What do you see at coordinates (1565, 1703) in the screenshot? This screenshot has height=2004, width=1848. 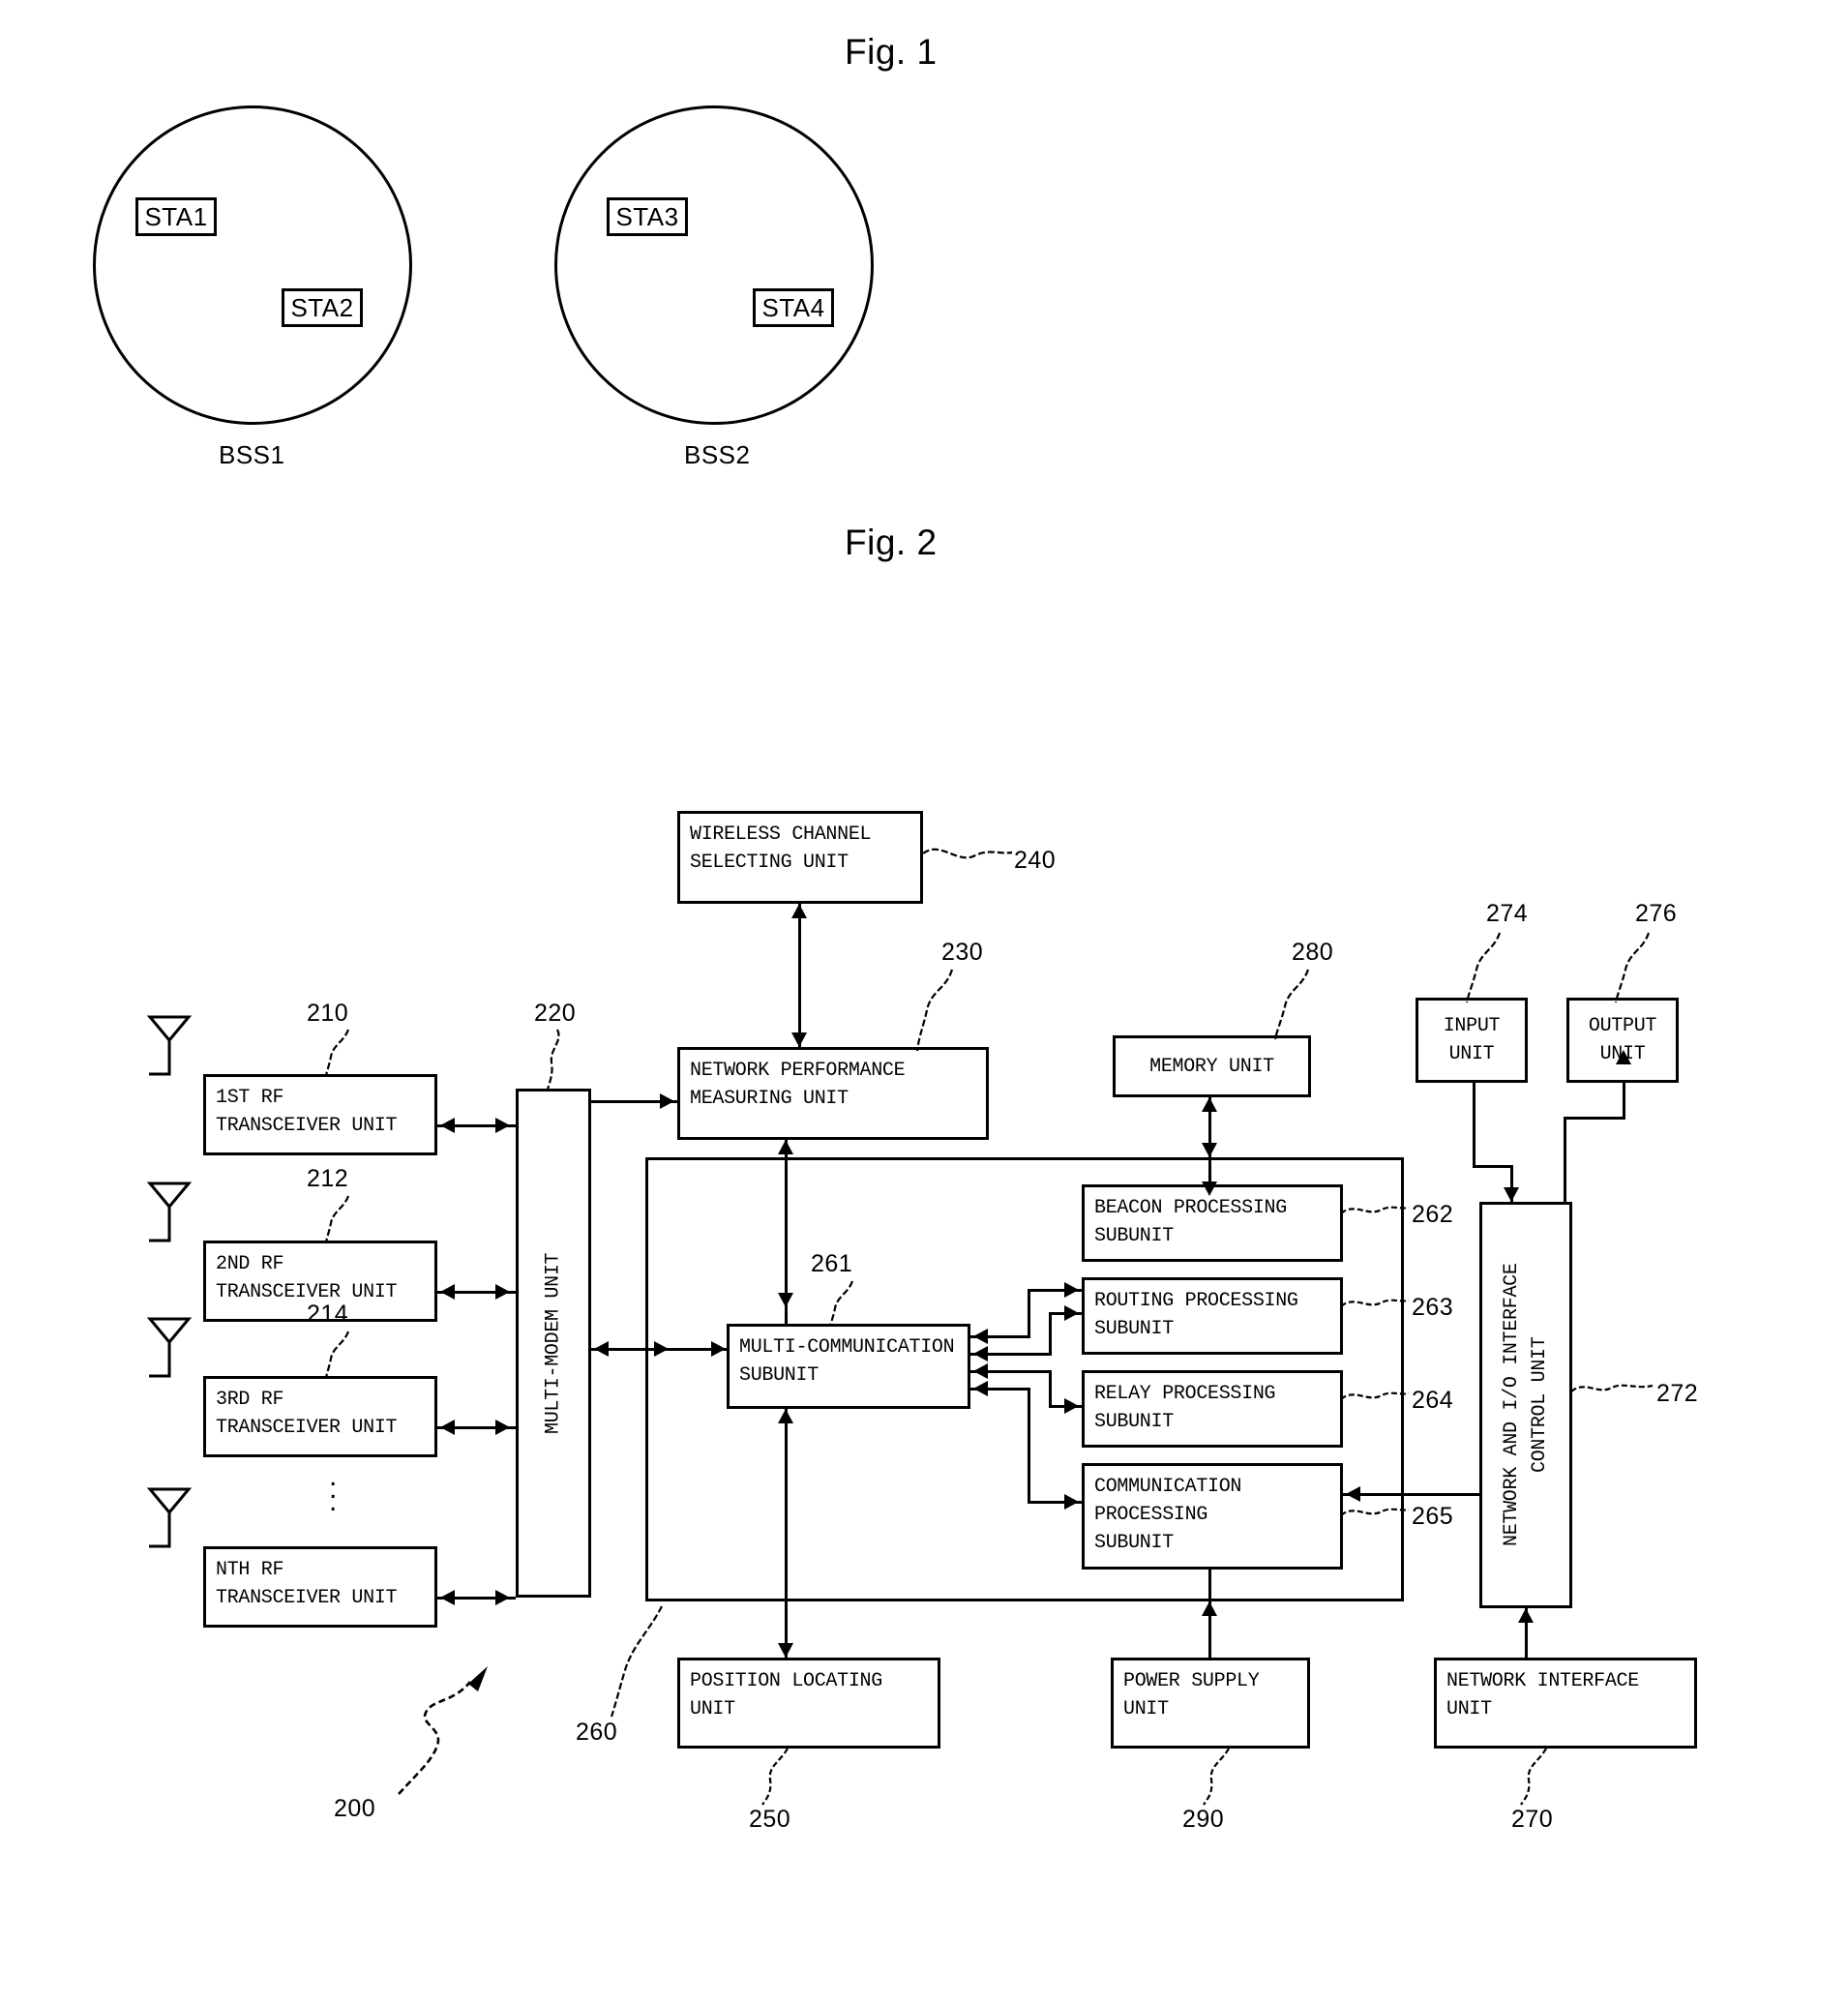 I see `block-network-interface-unit: NETWORK INTERFACE UNIT` at bounding box center [1565, 1703].